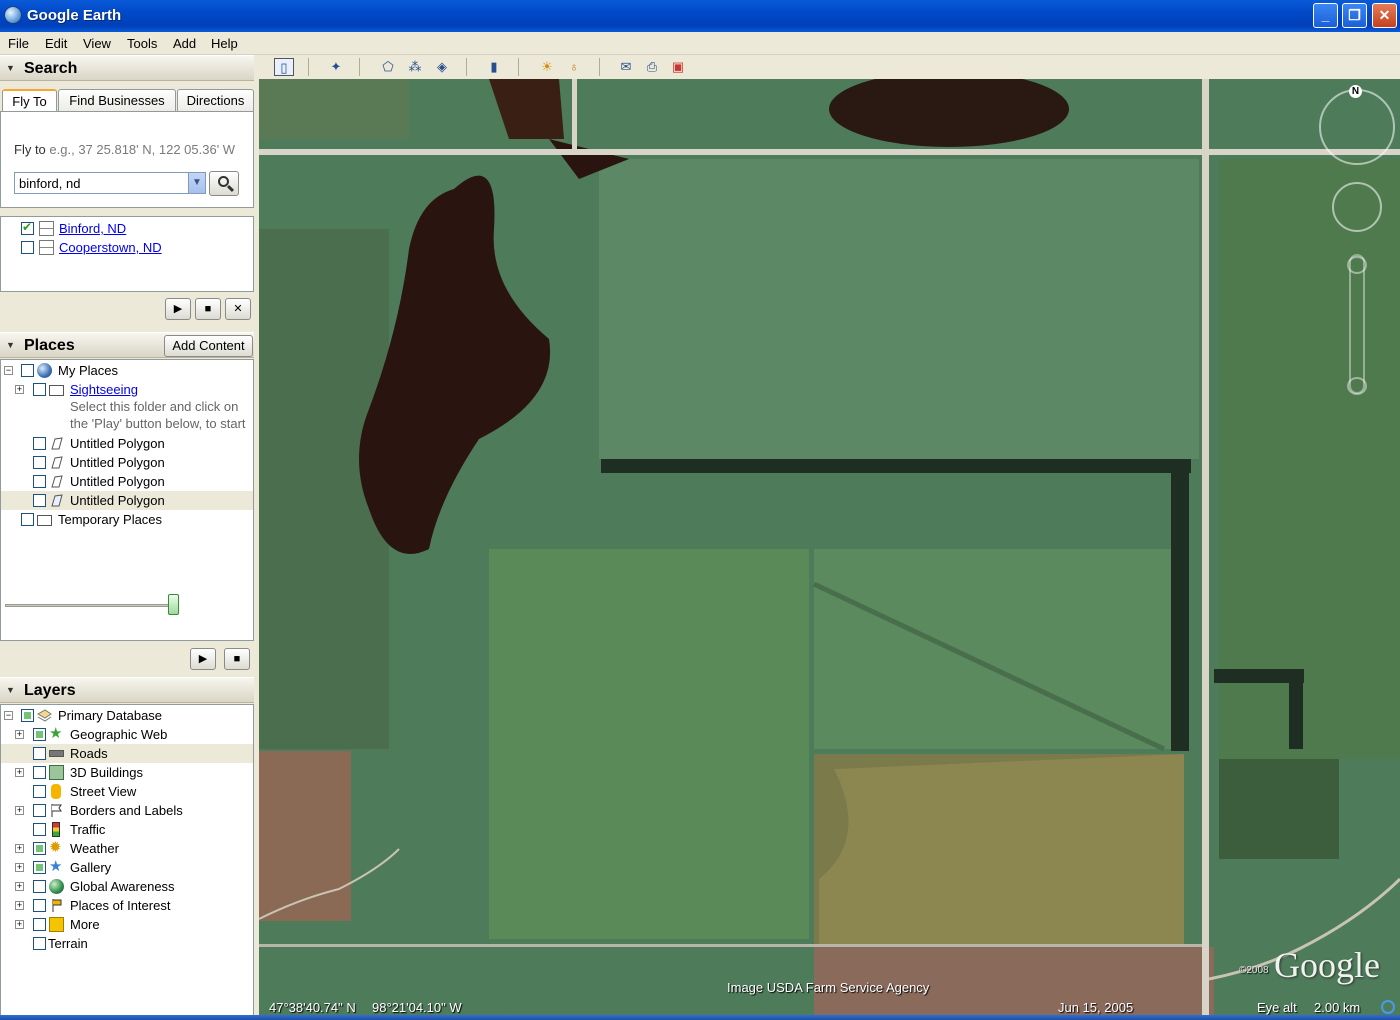 The width and height of the screenshot is (1400, 1020). I want to click on ruler-icon: ▮, so click(494, 67).